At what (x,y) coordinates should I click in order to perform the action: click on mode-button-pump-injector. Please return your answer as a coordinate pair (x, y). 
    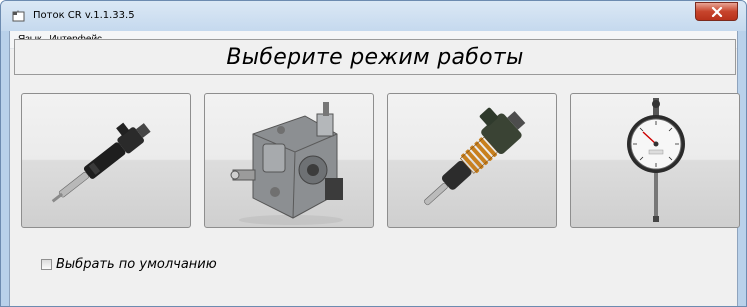
    Looking at the image, I should click on (472, 160).